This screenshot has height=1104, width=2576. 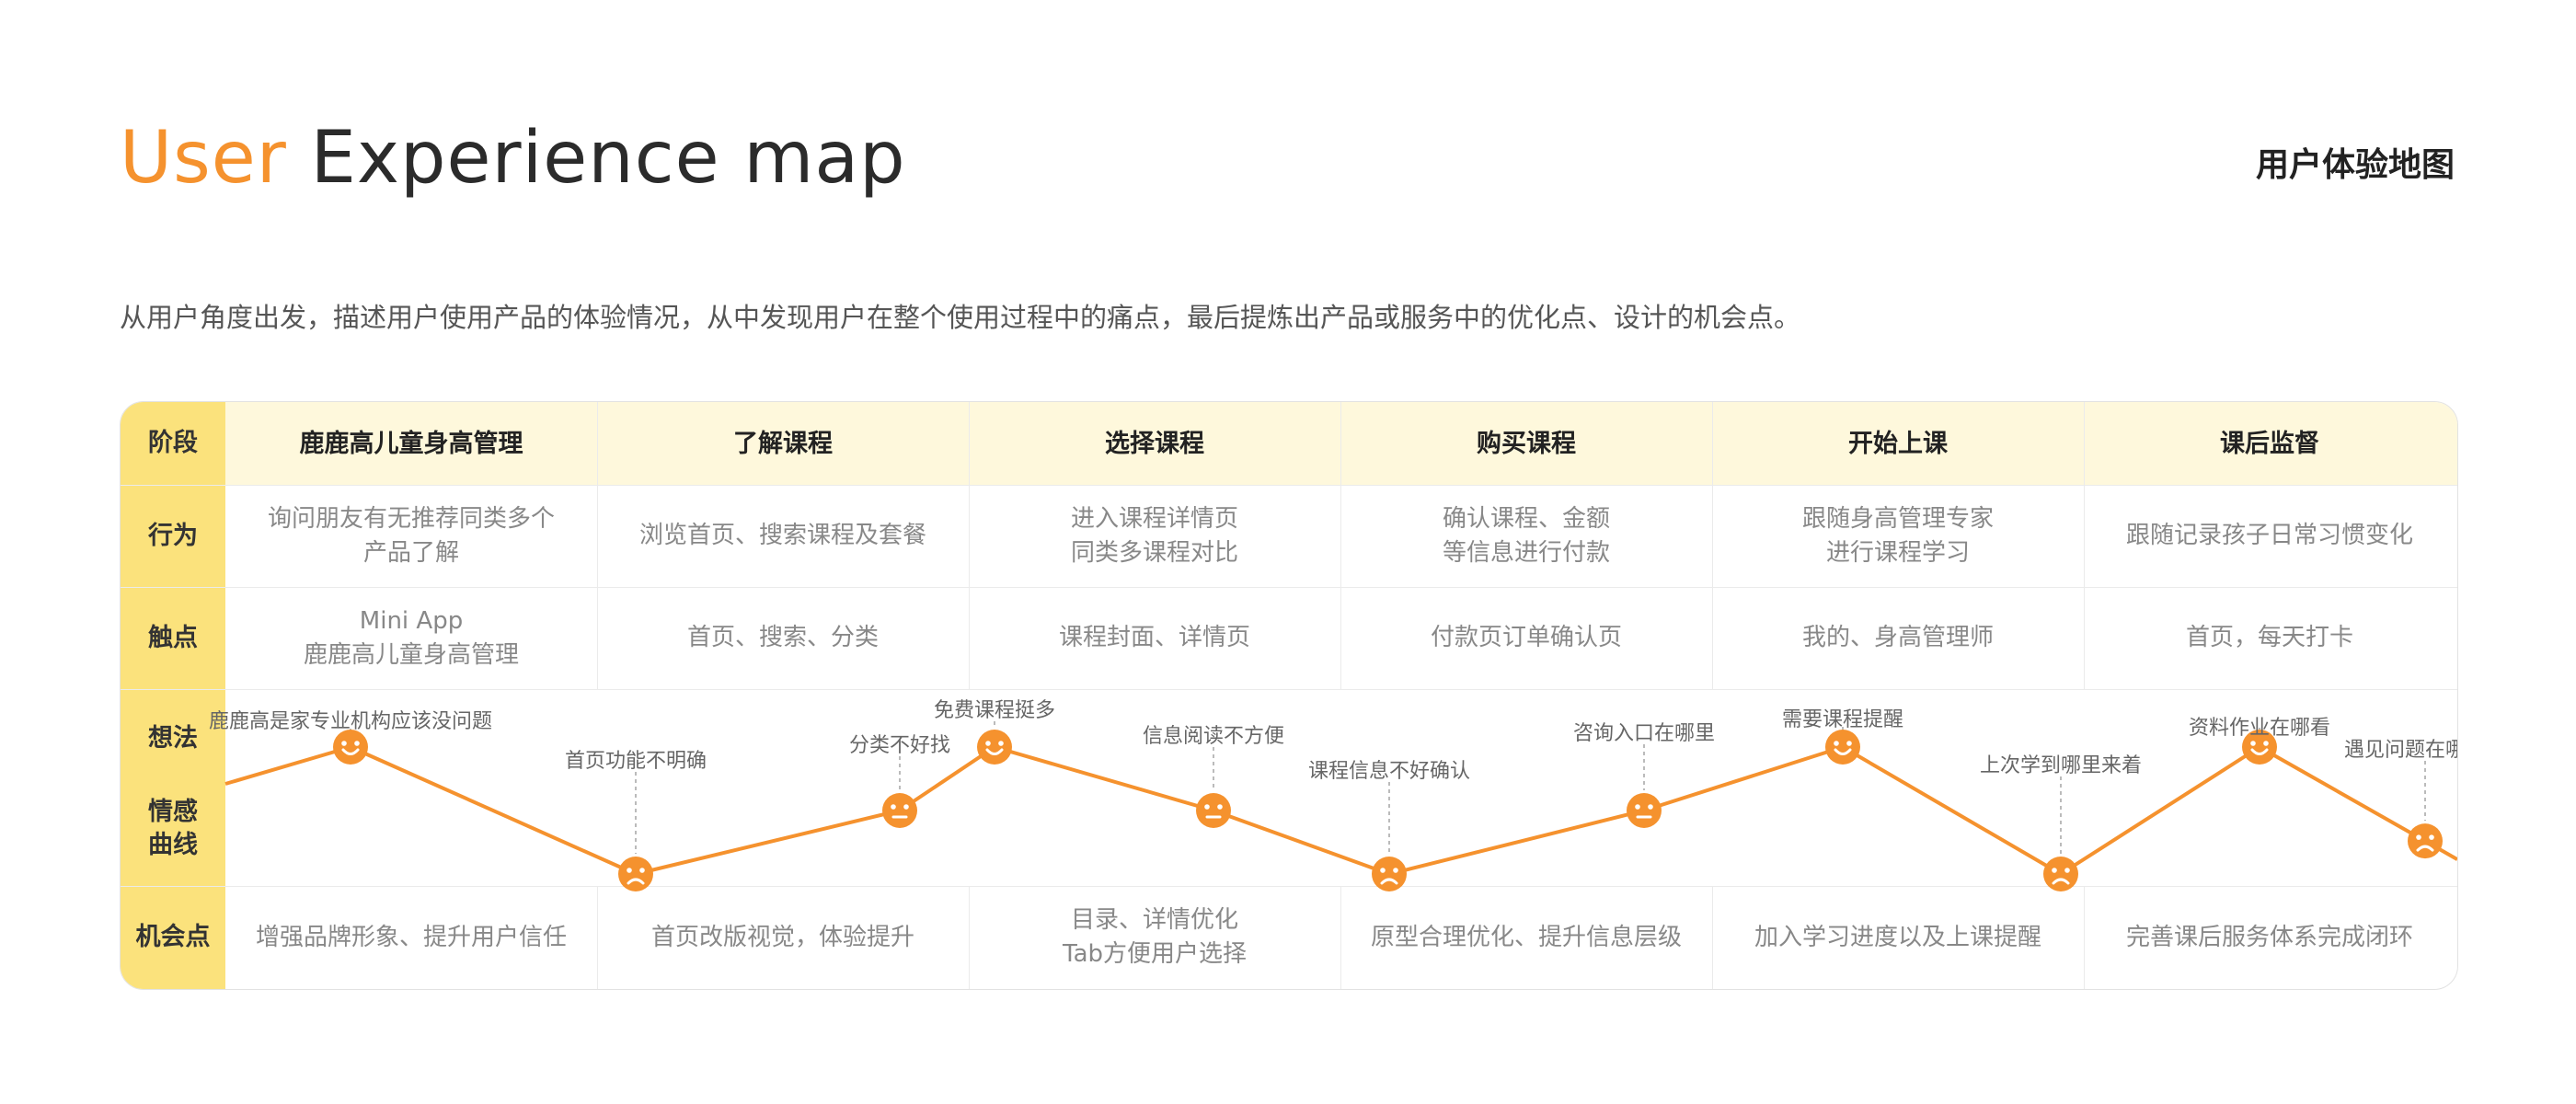 What do you see at coordinates (2259, 728) in the screenshot?
I see `thought-label: 资料作业在哪看` at bounding box center [2259, 728].